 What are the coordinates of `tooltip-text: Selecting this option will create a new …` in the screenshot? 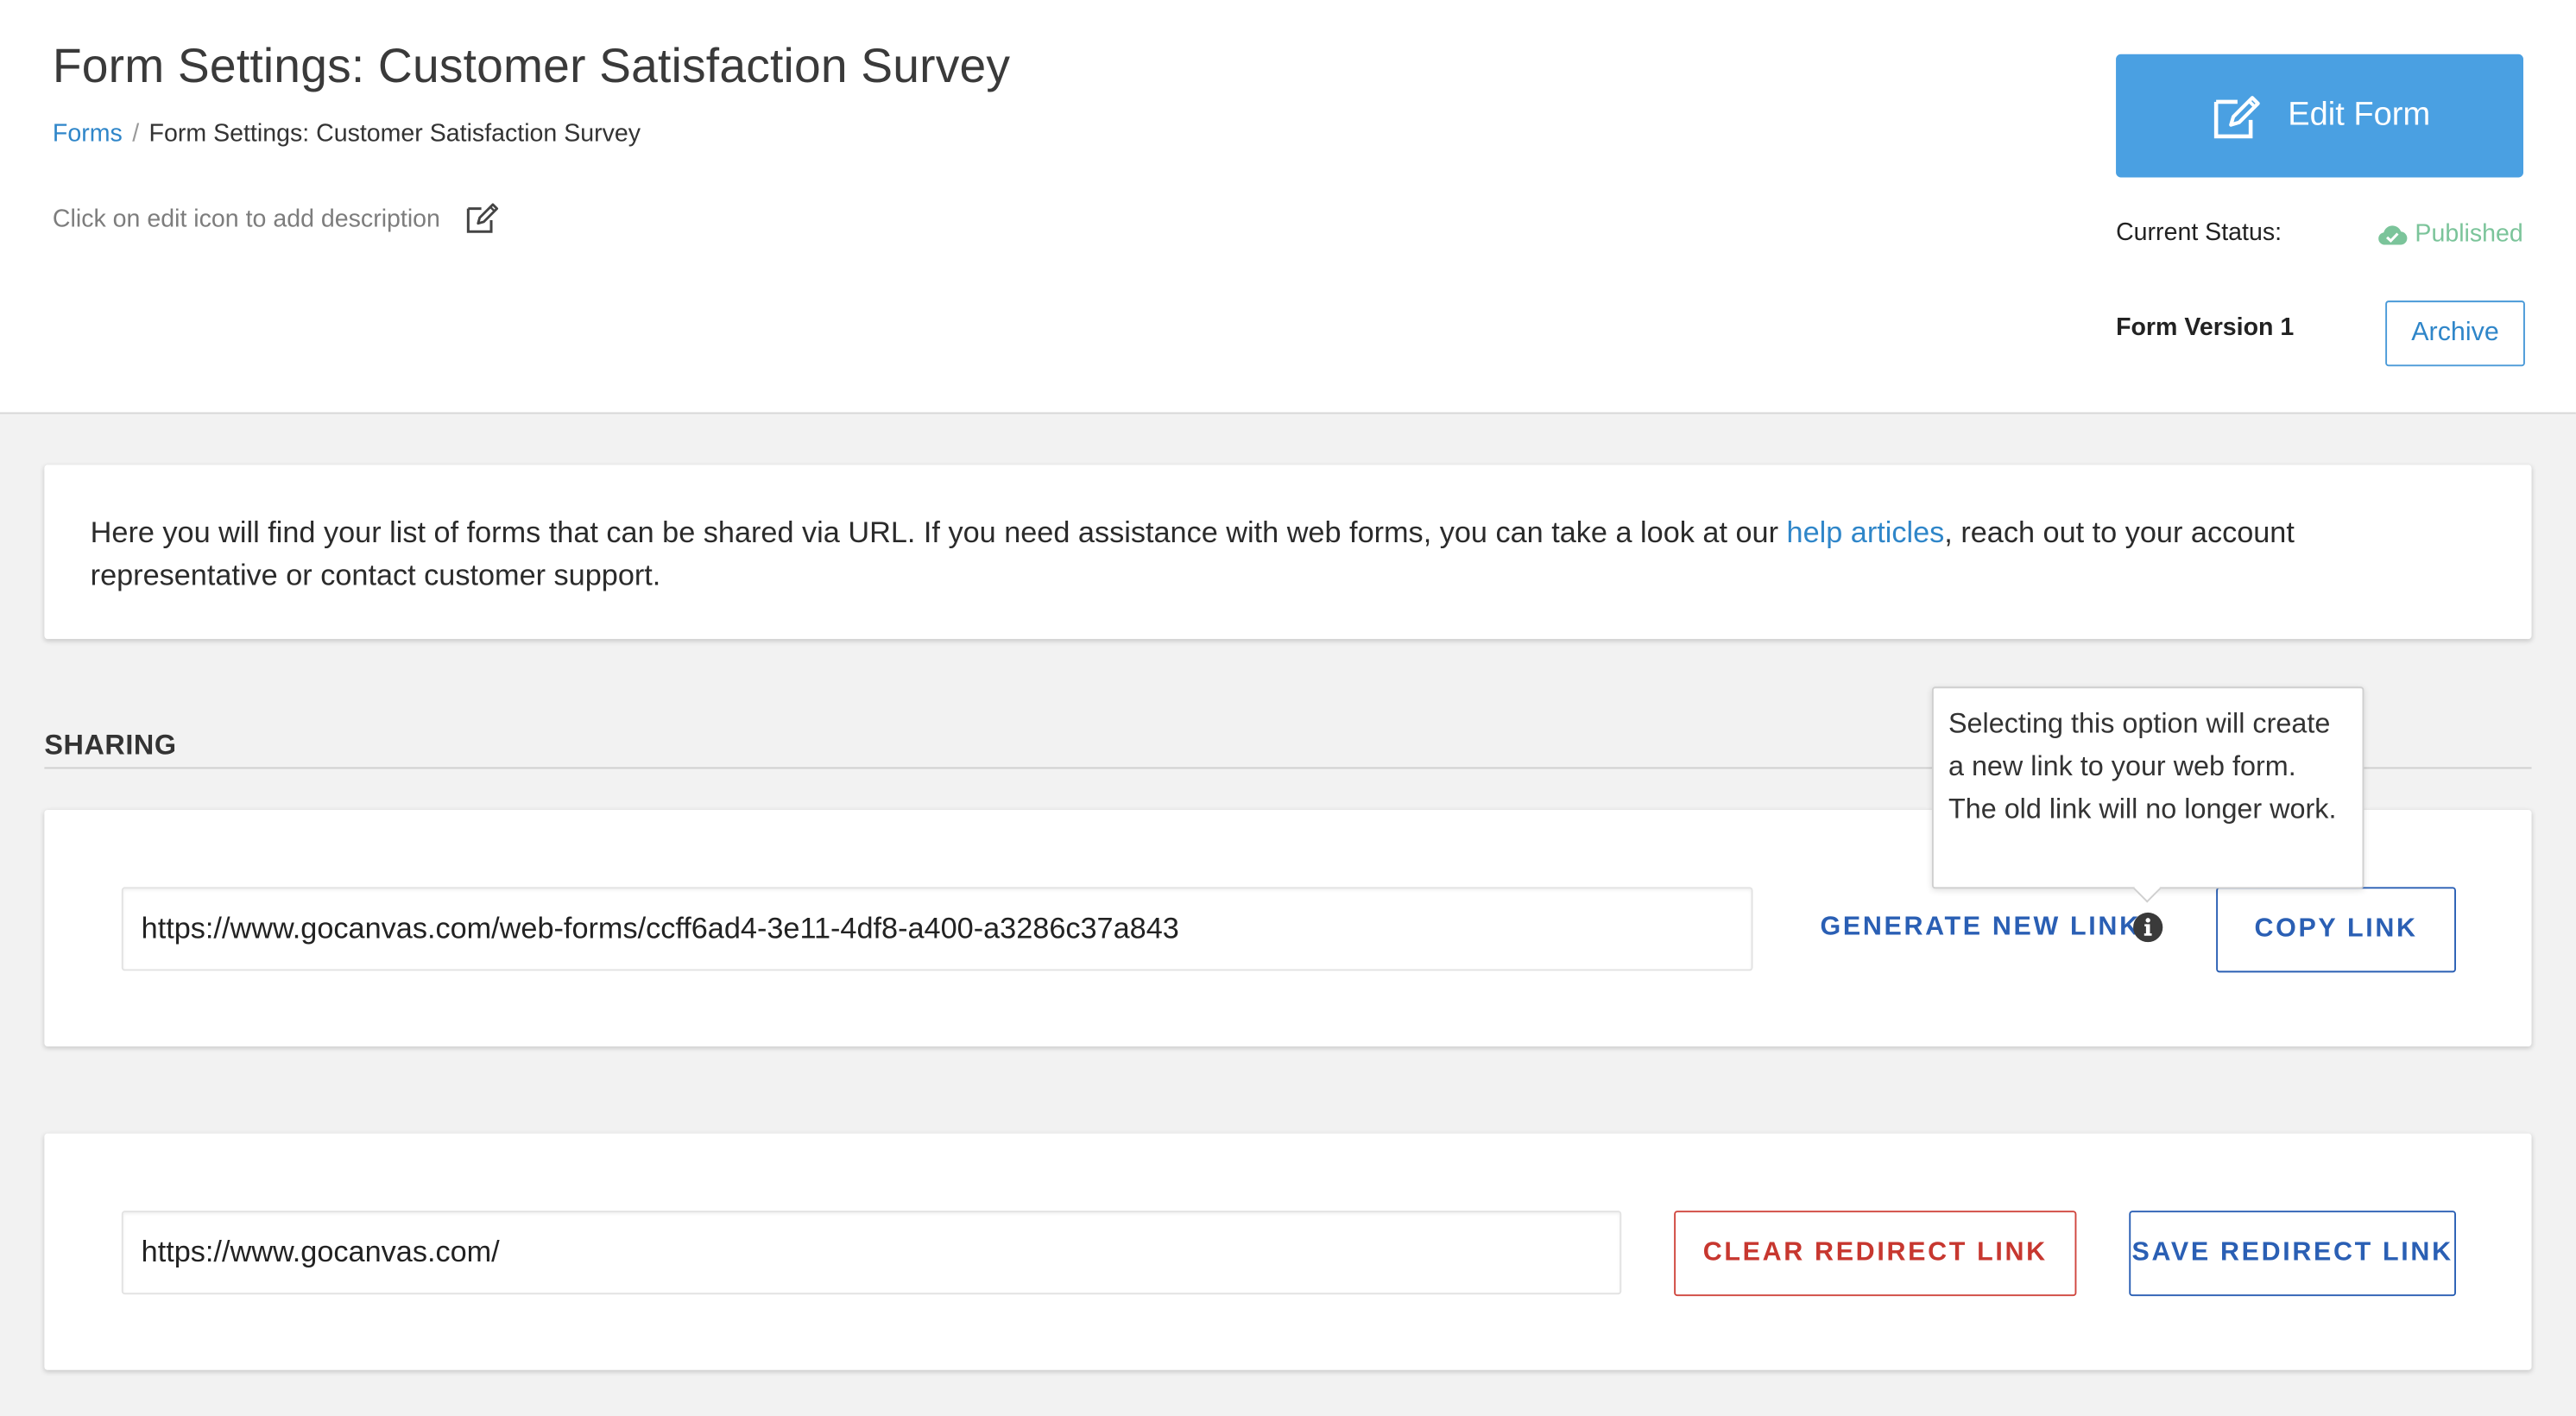 It's located at (2142, 766).